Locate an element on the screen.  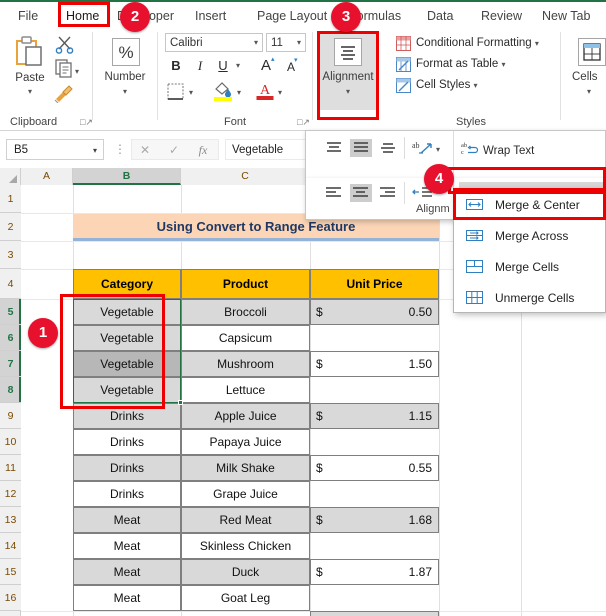
table-row: Mushroom is located at coordinates (245, 364).